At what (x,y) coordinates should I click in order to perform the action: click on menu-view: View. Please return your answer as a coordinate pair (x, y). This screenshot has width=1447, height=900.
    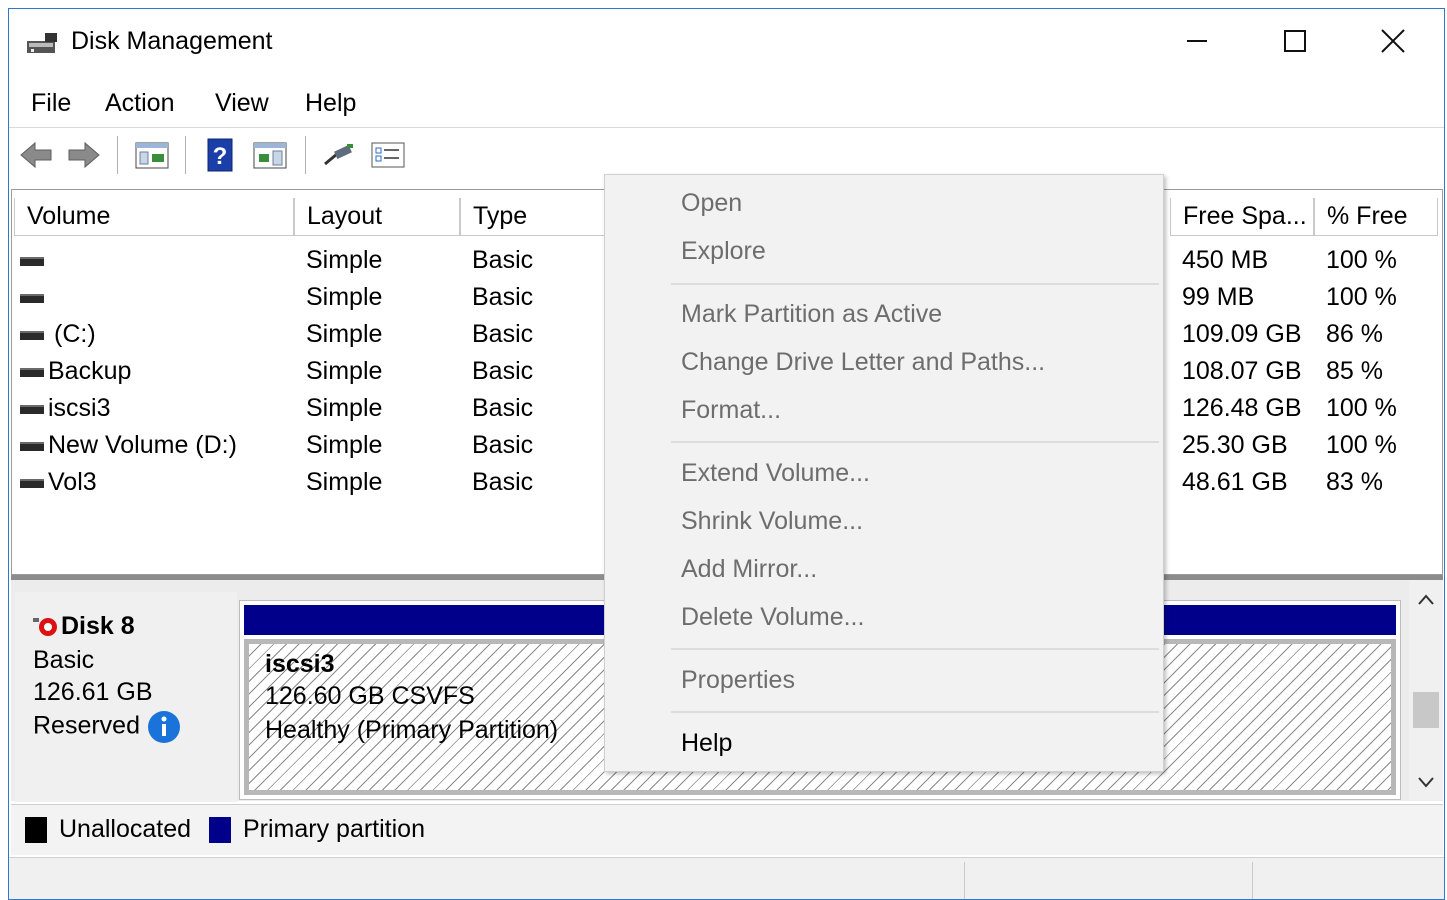
    Looking at the image, I should click on (242, 103).